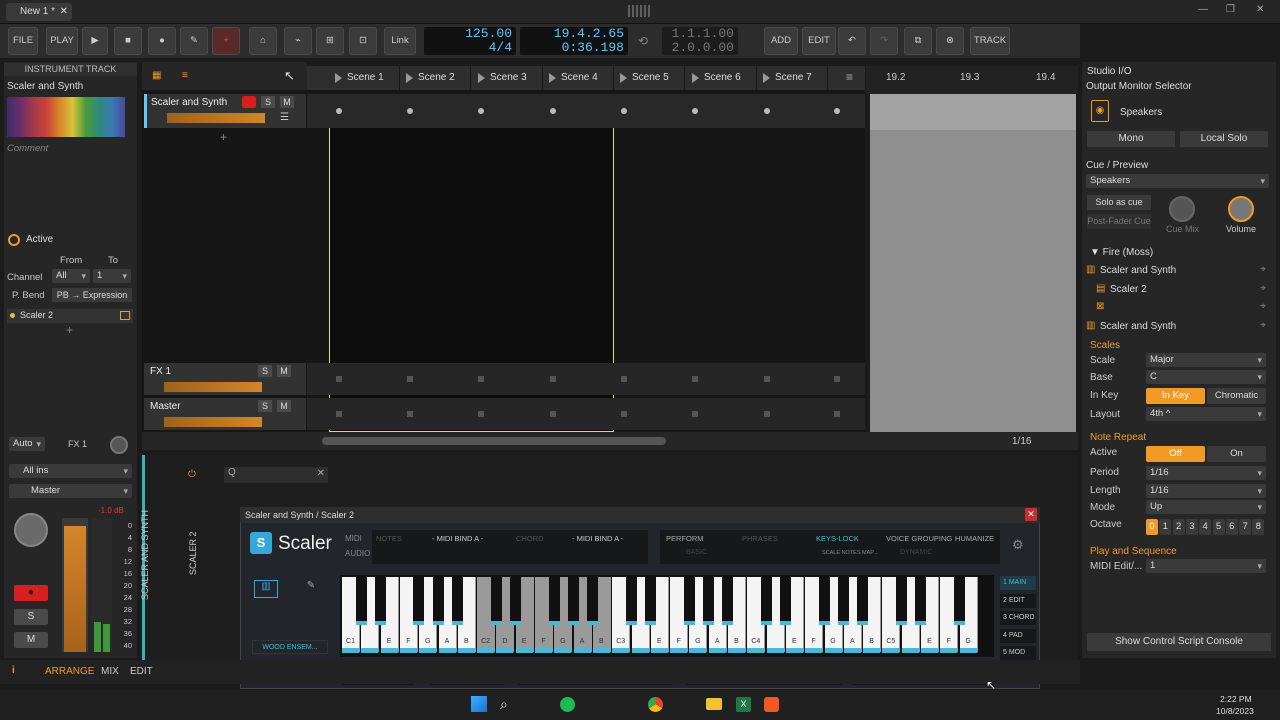 This screenshot has width=1280, height=720. Describe the element at coordinates (298, 41) in the screenshot. I see `overdub-icon: ⌁` at that location.